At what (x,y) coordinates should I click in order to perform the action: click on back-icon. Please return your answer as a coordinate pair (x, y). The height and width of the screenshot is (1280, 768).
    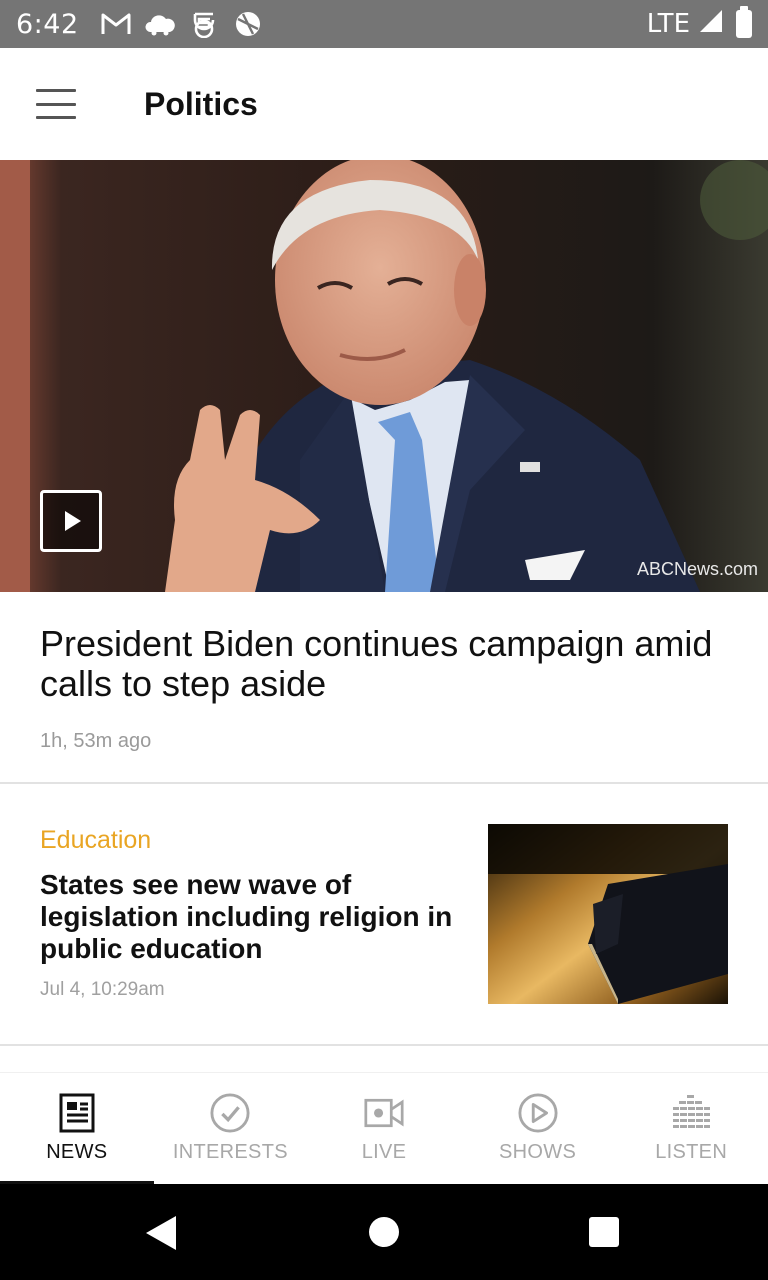
    Looking at the image, I should click on (161, 1233).